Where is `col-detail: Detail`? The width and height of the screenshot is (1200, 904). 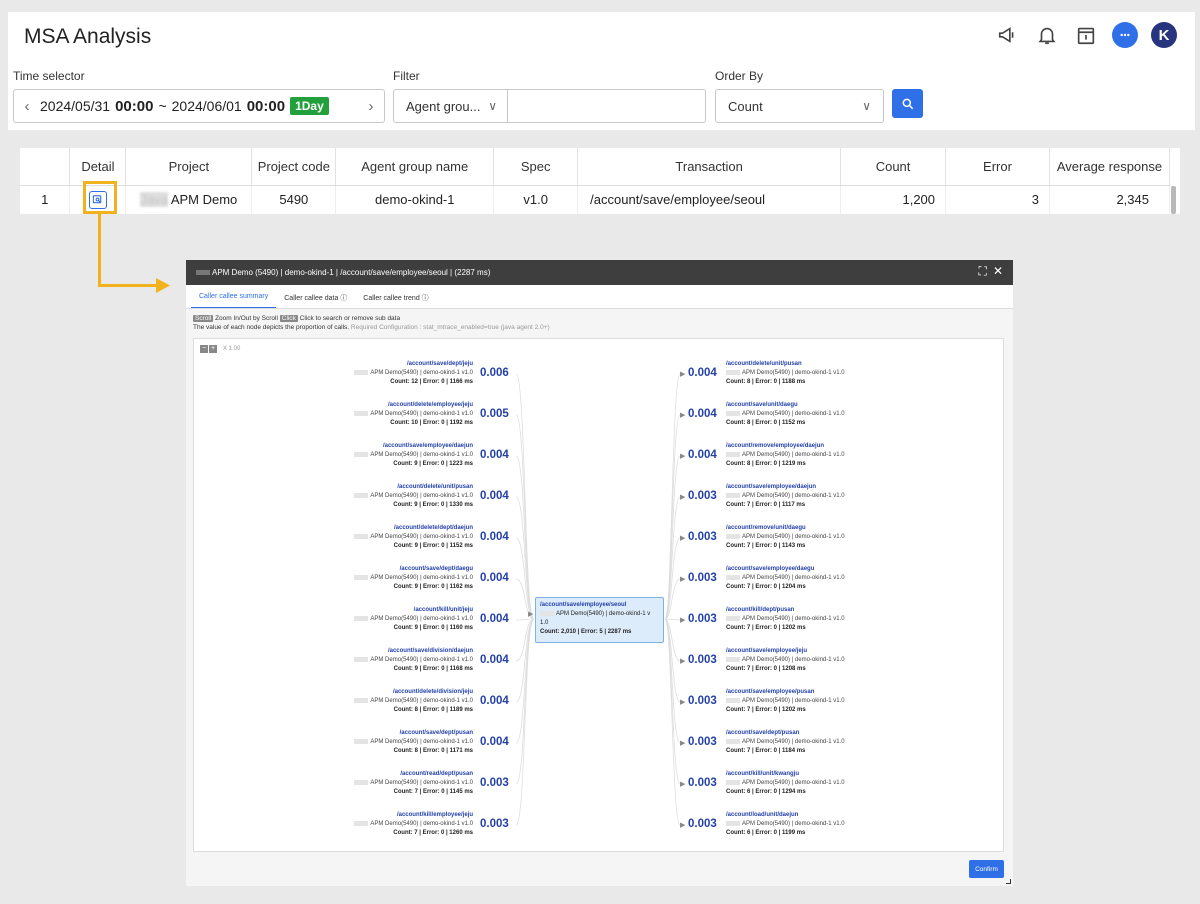 col-detail: Detail is located at coordinates (98, 167).